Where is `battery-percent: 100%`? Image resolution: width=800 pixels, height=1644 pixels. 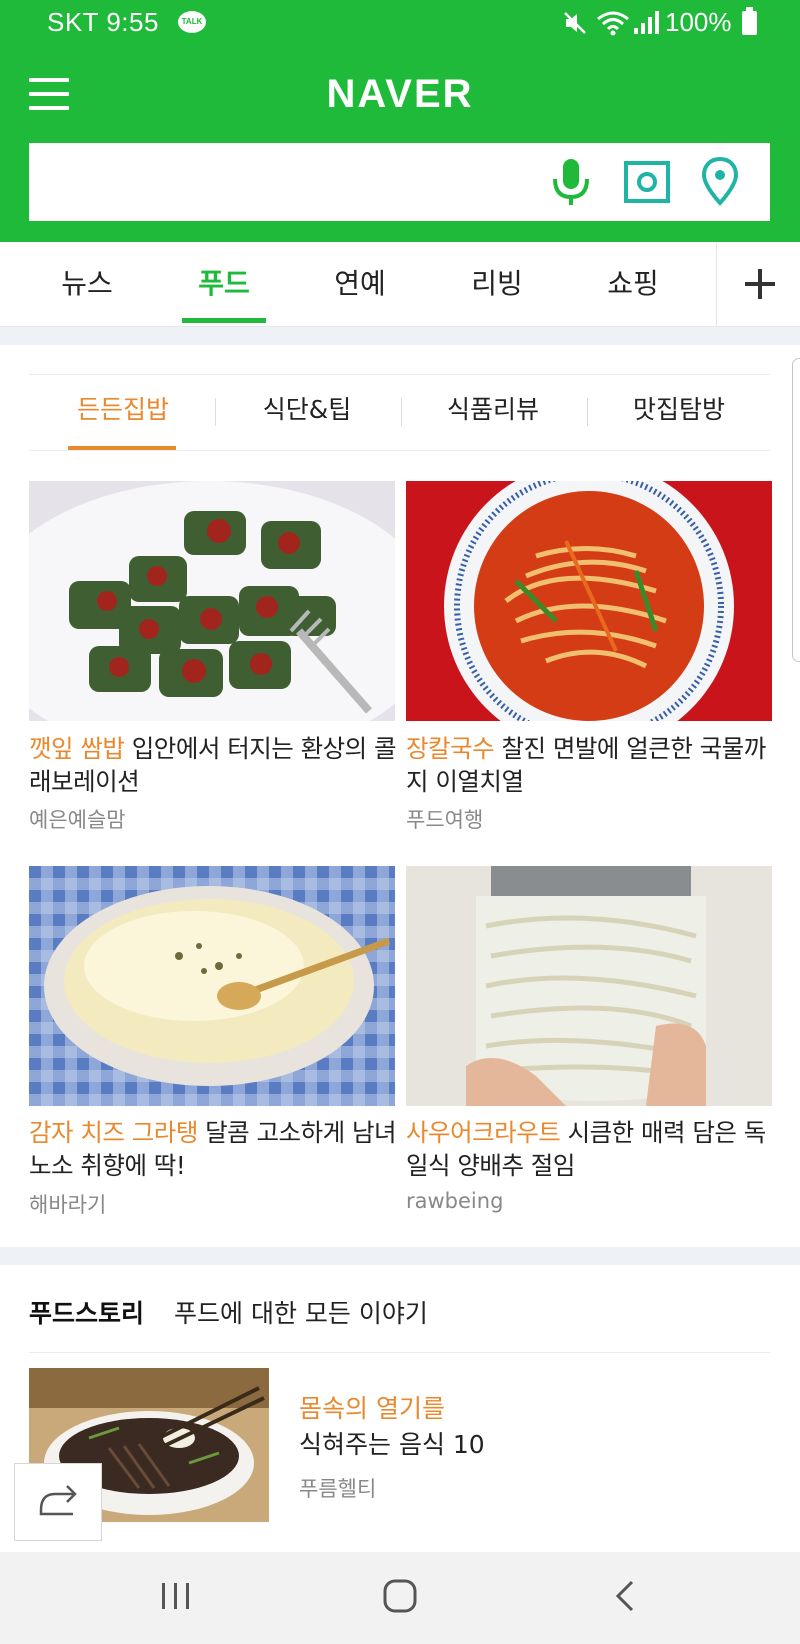 battery-percent: 100% is located at coordinates (698, 22).